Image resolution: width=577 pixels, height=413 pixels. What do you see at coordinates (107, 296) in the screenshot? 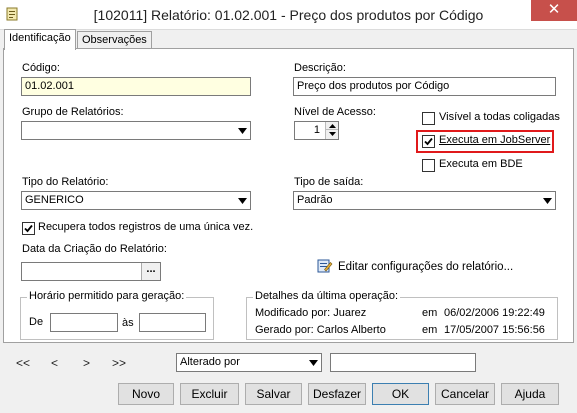
I see `horario-title: Horário permitido para geração:` at bounding box center [107, 296].